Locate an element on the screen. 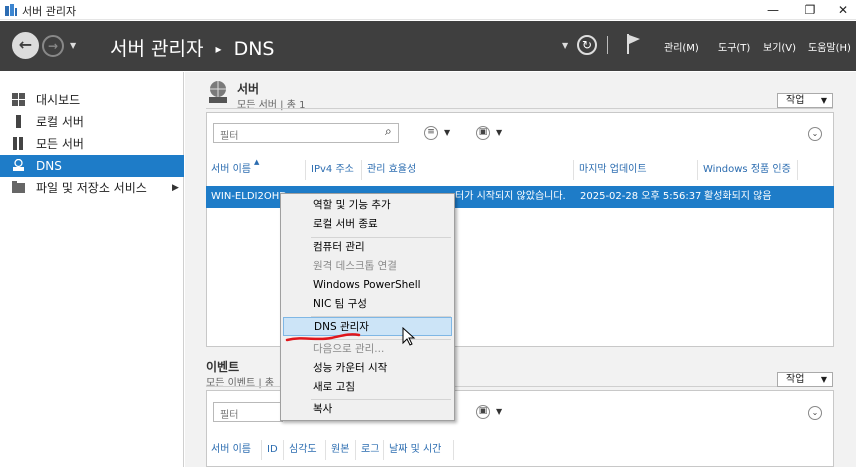 This screenshot has width=856, height=467. column-header: Windows 정품 인증 is located at coordinates (748, 170).